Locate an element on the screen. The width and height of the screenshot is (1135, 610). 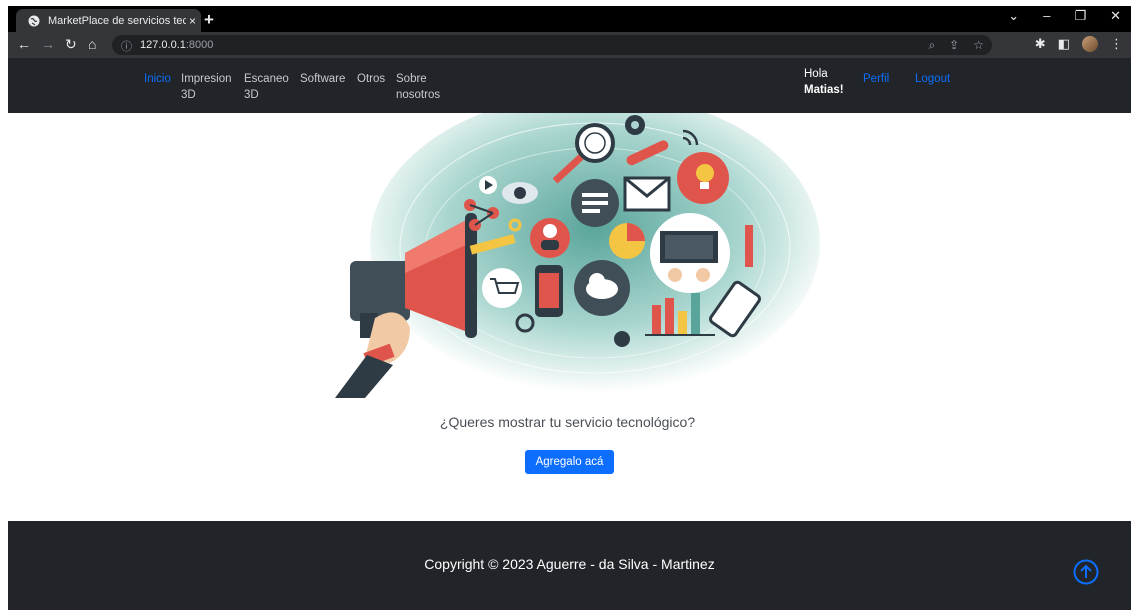
nav-inicio: Inicio is located at coordinates (157, 79).